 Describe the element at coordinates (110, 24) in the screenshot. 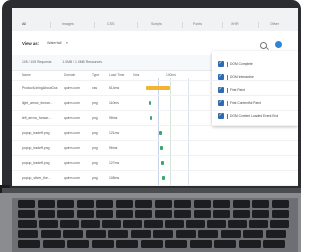

I see `tab-css: CSS` at that location.